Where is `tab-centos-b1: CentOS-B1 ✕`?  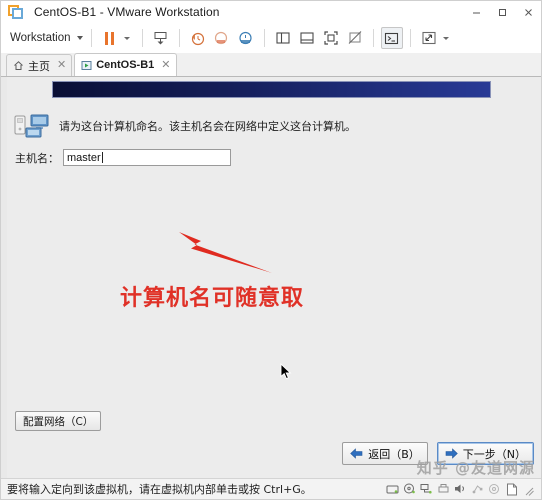 tab-centos-b1: CentOS-B1 ✕ is located at coordinates (125, 64).